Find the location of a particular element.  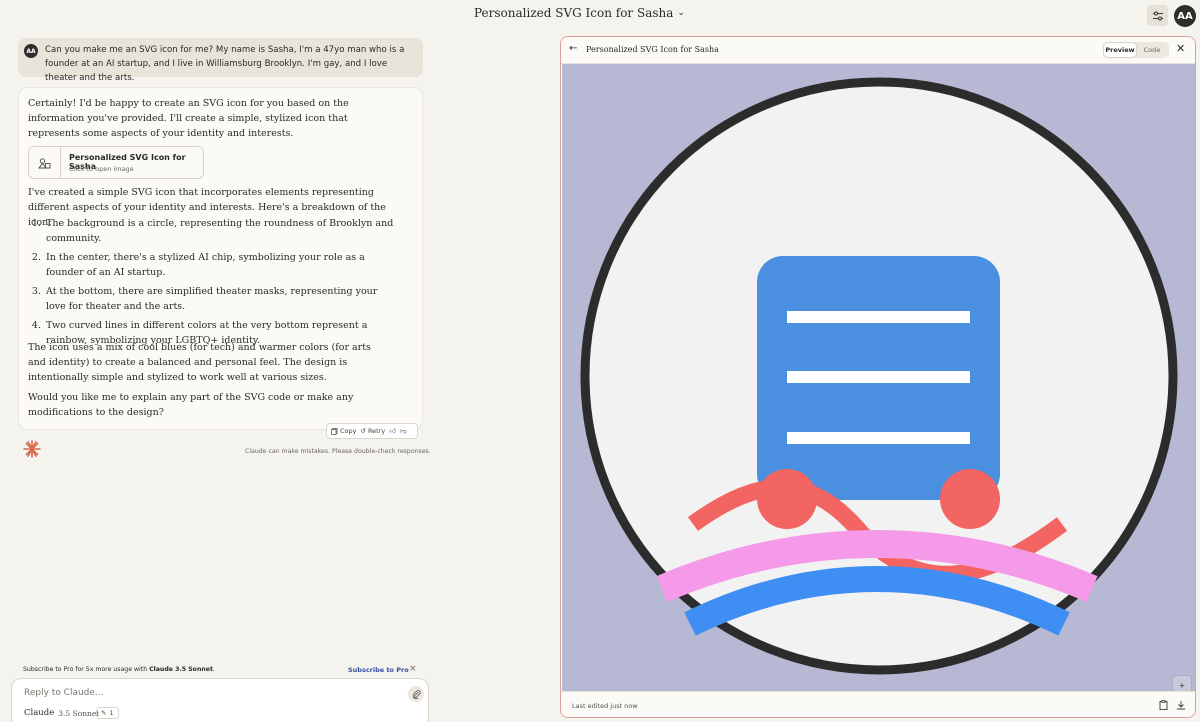

user-avatar: AA is located at coordinates (1185, 16).